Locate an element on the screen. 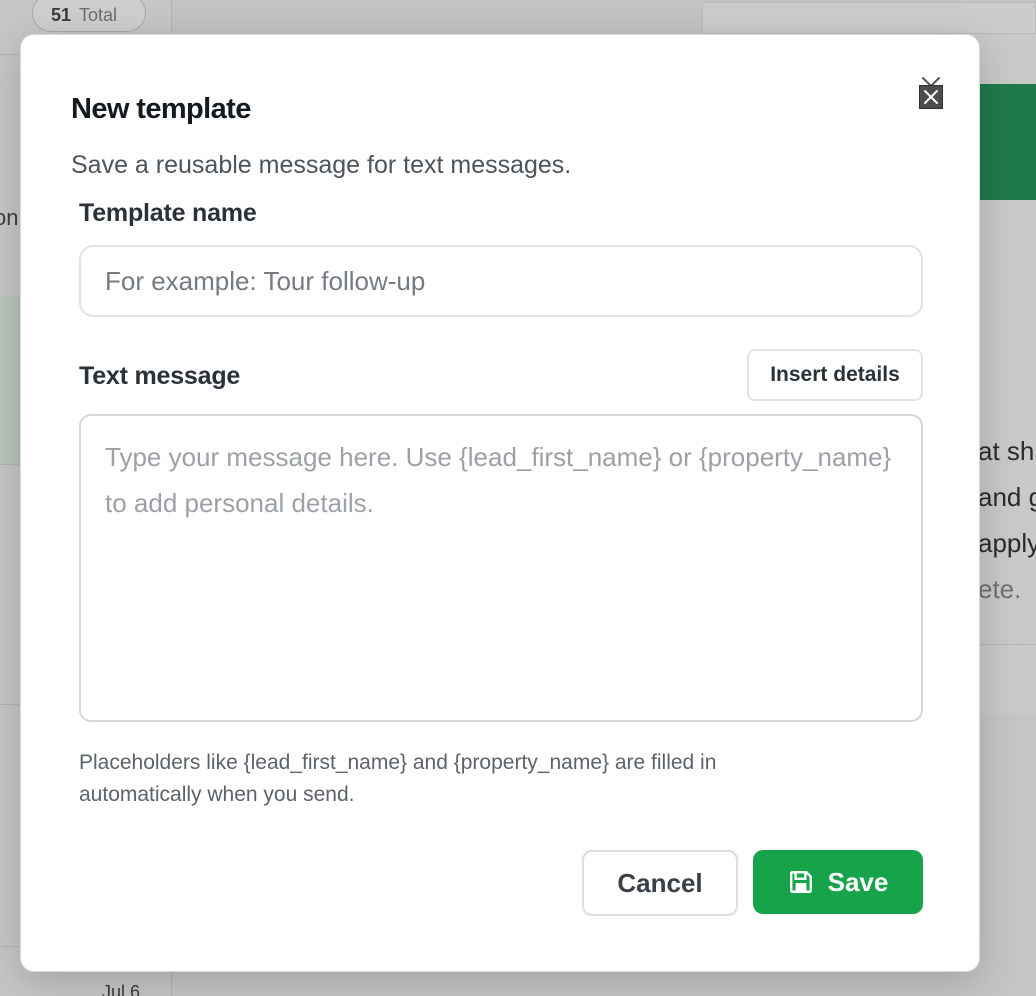  bg-total-count: 51 is located at coordinates (61, 14).